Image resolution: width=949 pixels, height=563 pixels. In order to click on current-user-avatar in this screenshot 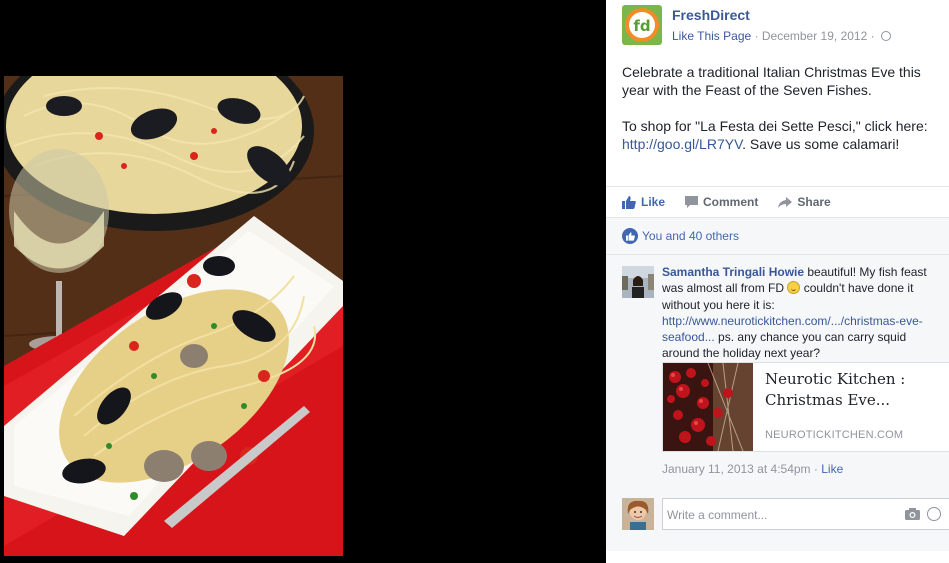, I will do `click(638, 514)`.